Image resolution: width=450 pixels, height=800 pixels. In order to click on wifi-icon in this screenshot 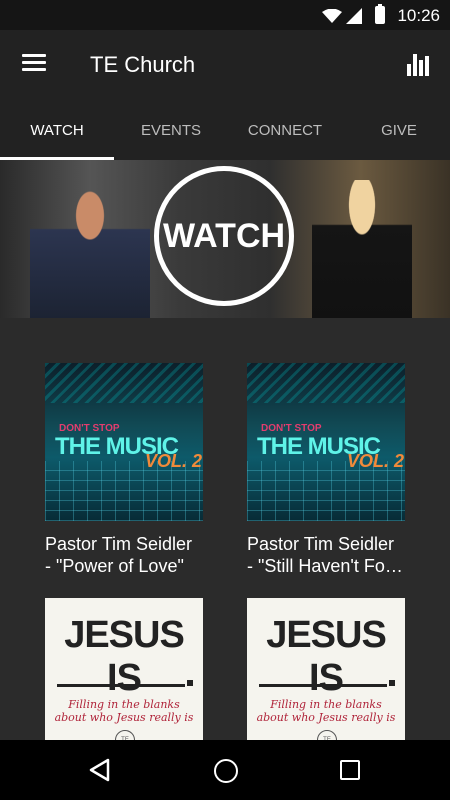, I will do `click(332, 16)`.